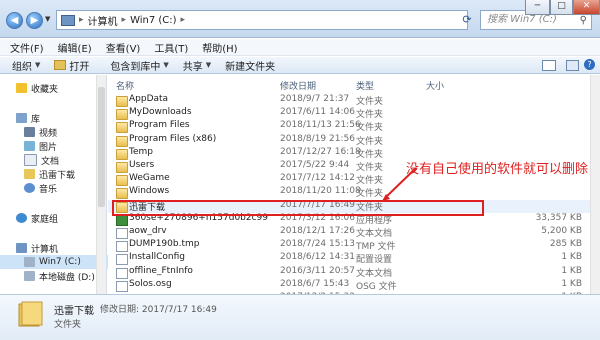 Image resolution: width=600 pixels, height=340 pixels. I want to click on sidebar-scrollbar, so click(101, 184).